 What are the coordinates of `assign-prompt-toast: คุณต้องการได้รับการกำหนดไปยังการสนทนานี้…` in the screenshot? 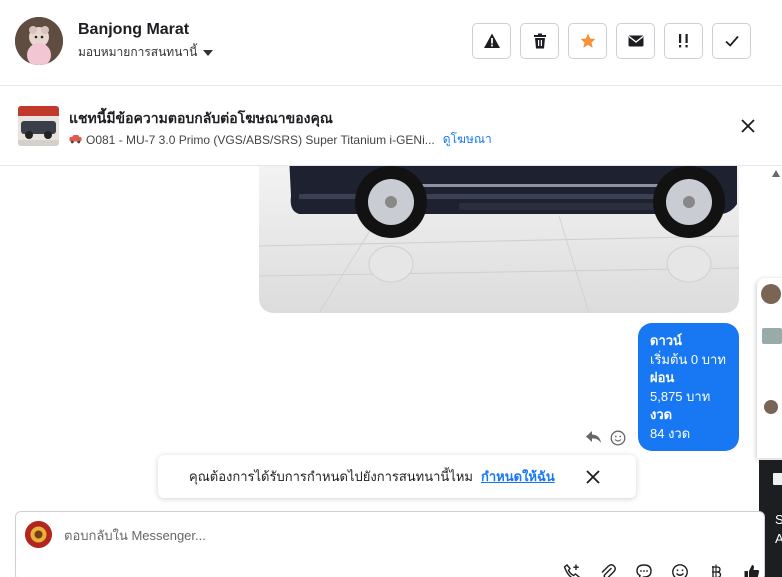 It's located at (397, 476).